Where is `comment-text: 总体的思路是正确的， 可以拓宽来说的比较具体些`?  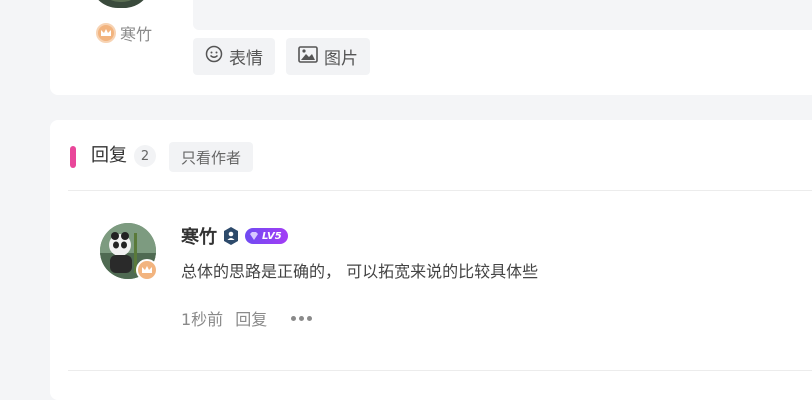 comment-text: 总体的思路是正确的， 可以拓宽来说的比较具体些 is located at coordinates (360, 271).